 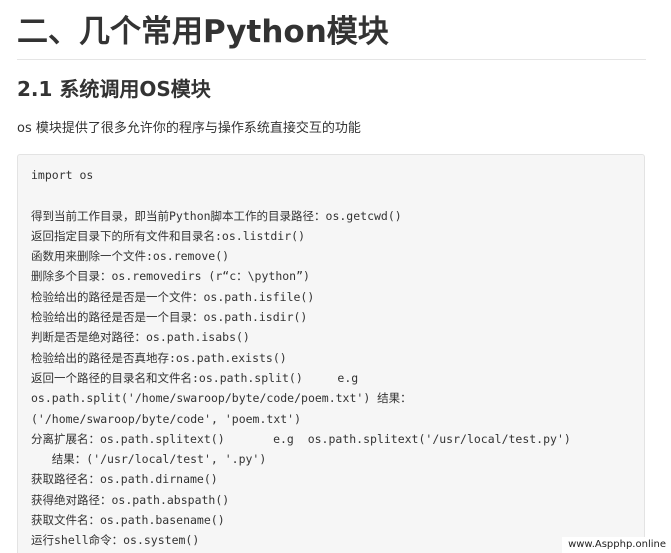 I want to click on code-line: 获取文件名：os.path.basename(), so click(x=128, y=520).